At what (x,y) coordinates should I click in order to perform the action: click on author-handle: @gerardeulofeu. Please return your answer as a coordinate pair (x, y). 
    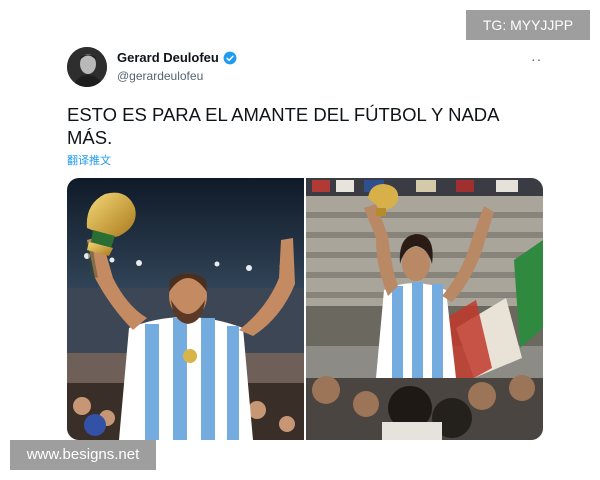
    Looking at the image, I should click on (177, 76).